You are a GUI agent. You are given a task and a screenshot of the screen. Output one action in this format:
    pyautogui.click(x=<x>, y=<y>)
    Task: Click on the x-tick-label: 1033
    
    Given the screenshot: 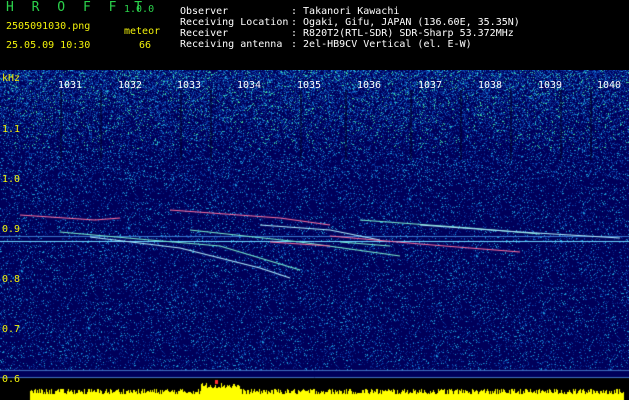 What is the action you would take?
    pyautogui.click(x=189, y=85)
    